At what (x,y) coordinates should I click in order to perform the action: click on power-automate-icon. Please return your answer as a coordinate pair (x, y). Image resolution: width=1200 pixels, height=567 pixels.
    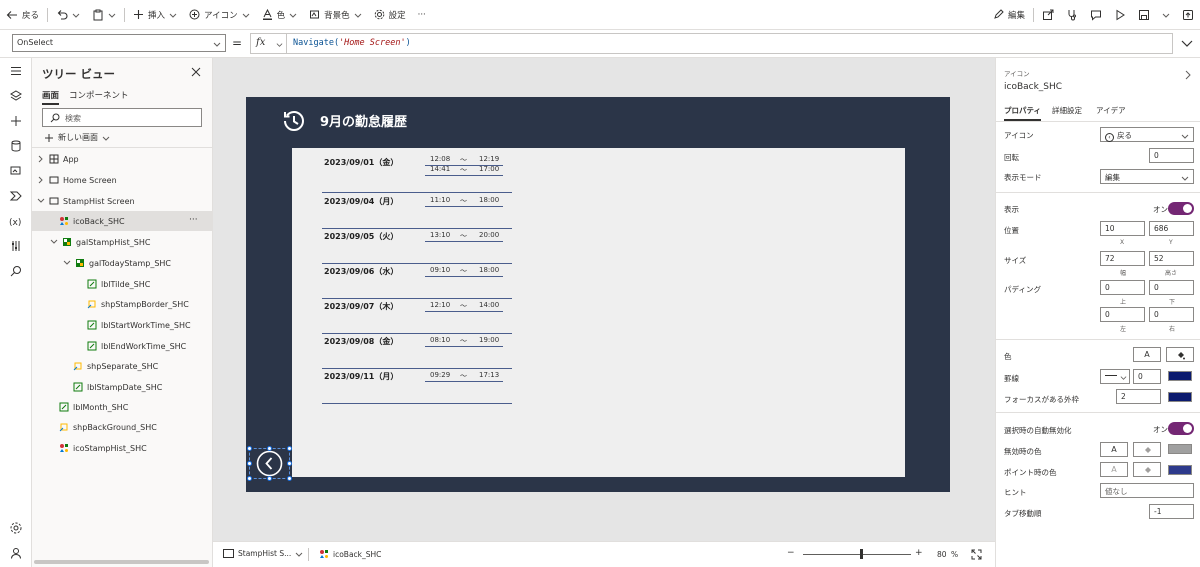
    Looking at the image, I should click on (16, 196).